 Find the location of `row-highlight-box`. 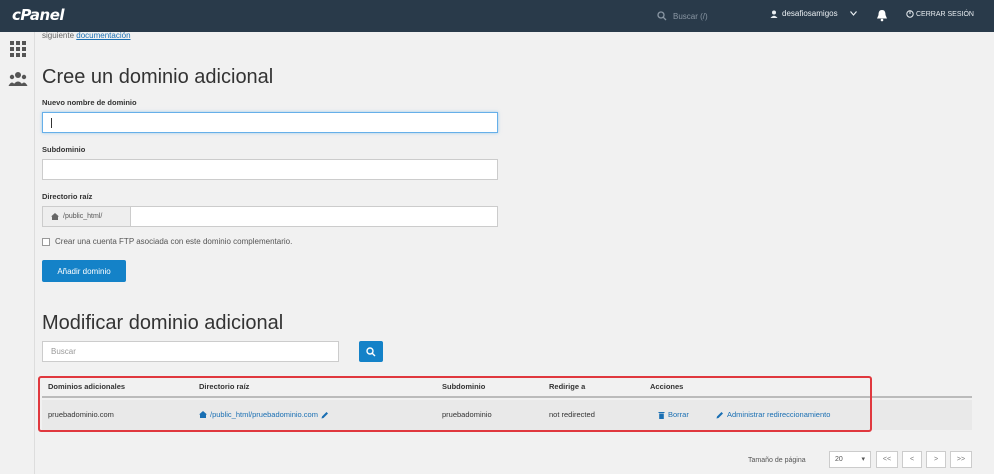

row-highlight-box is located at coordinates (455, 404).